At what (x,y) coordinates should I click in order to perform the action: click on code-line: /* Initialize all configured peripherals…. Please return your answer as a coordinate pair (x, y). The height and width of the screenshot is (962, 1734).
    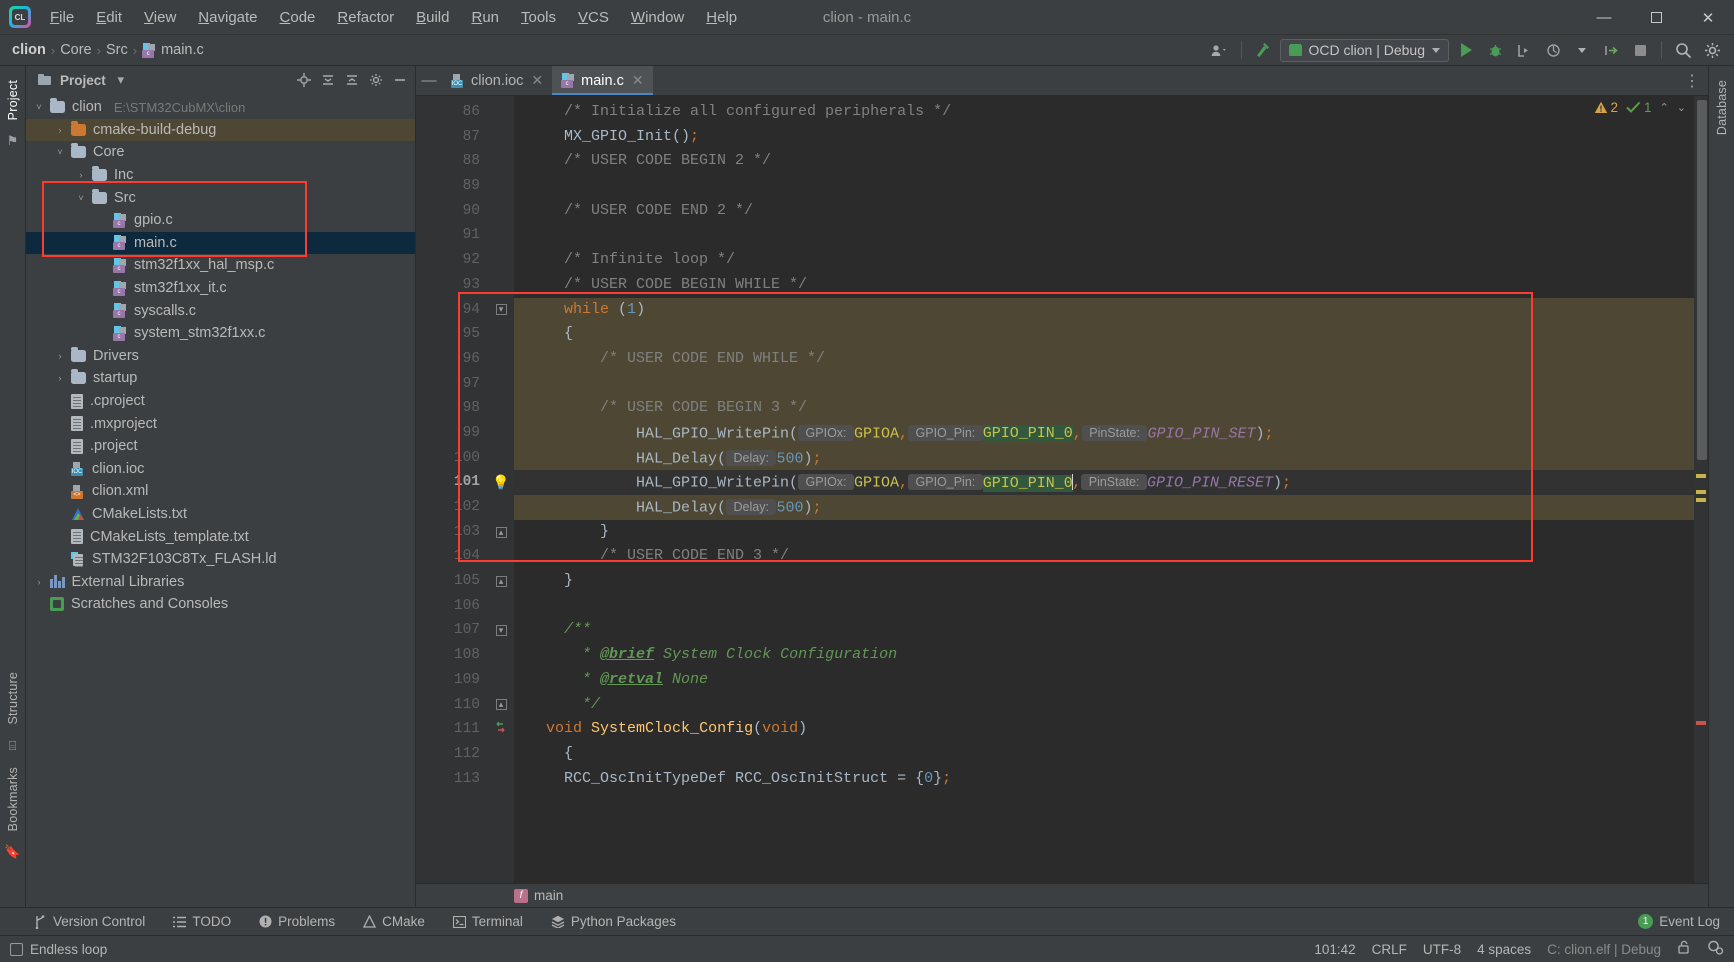
    Looking at the image, I should click on (1104, 112).